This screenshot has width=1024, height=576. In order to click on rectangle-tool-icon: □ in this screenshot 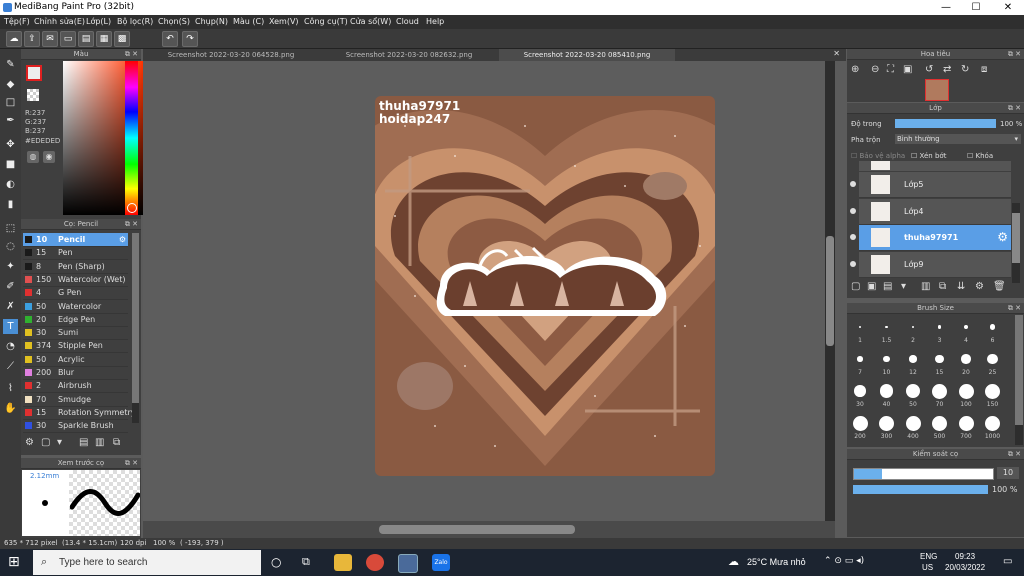, I will do `click(10, 102)`.